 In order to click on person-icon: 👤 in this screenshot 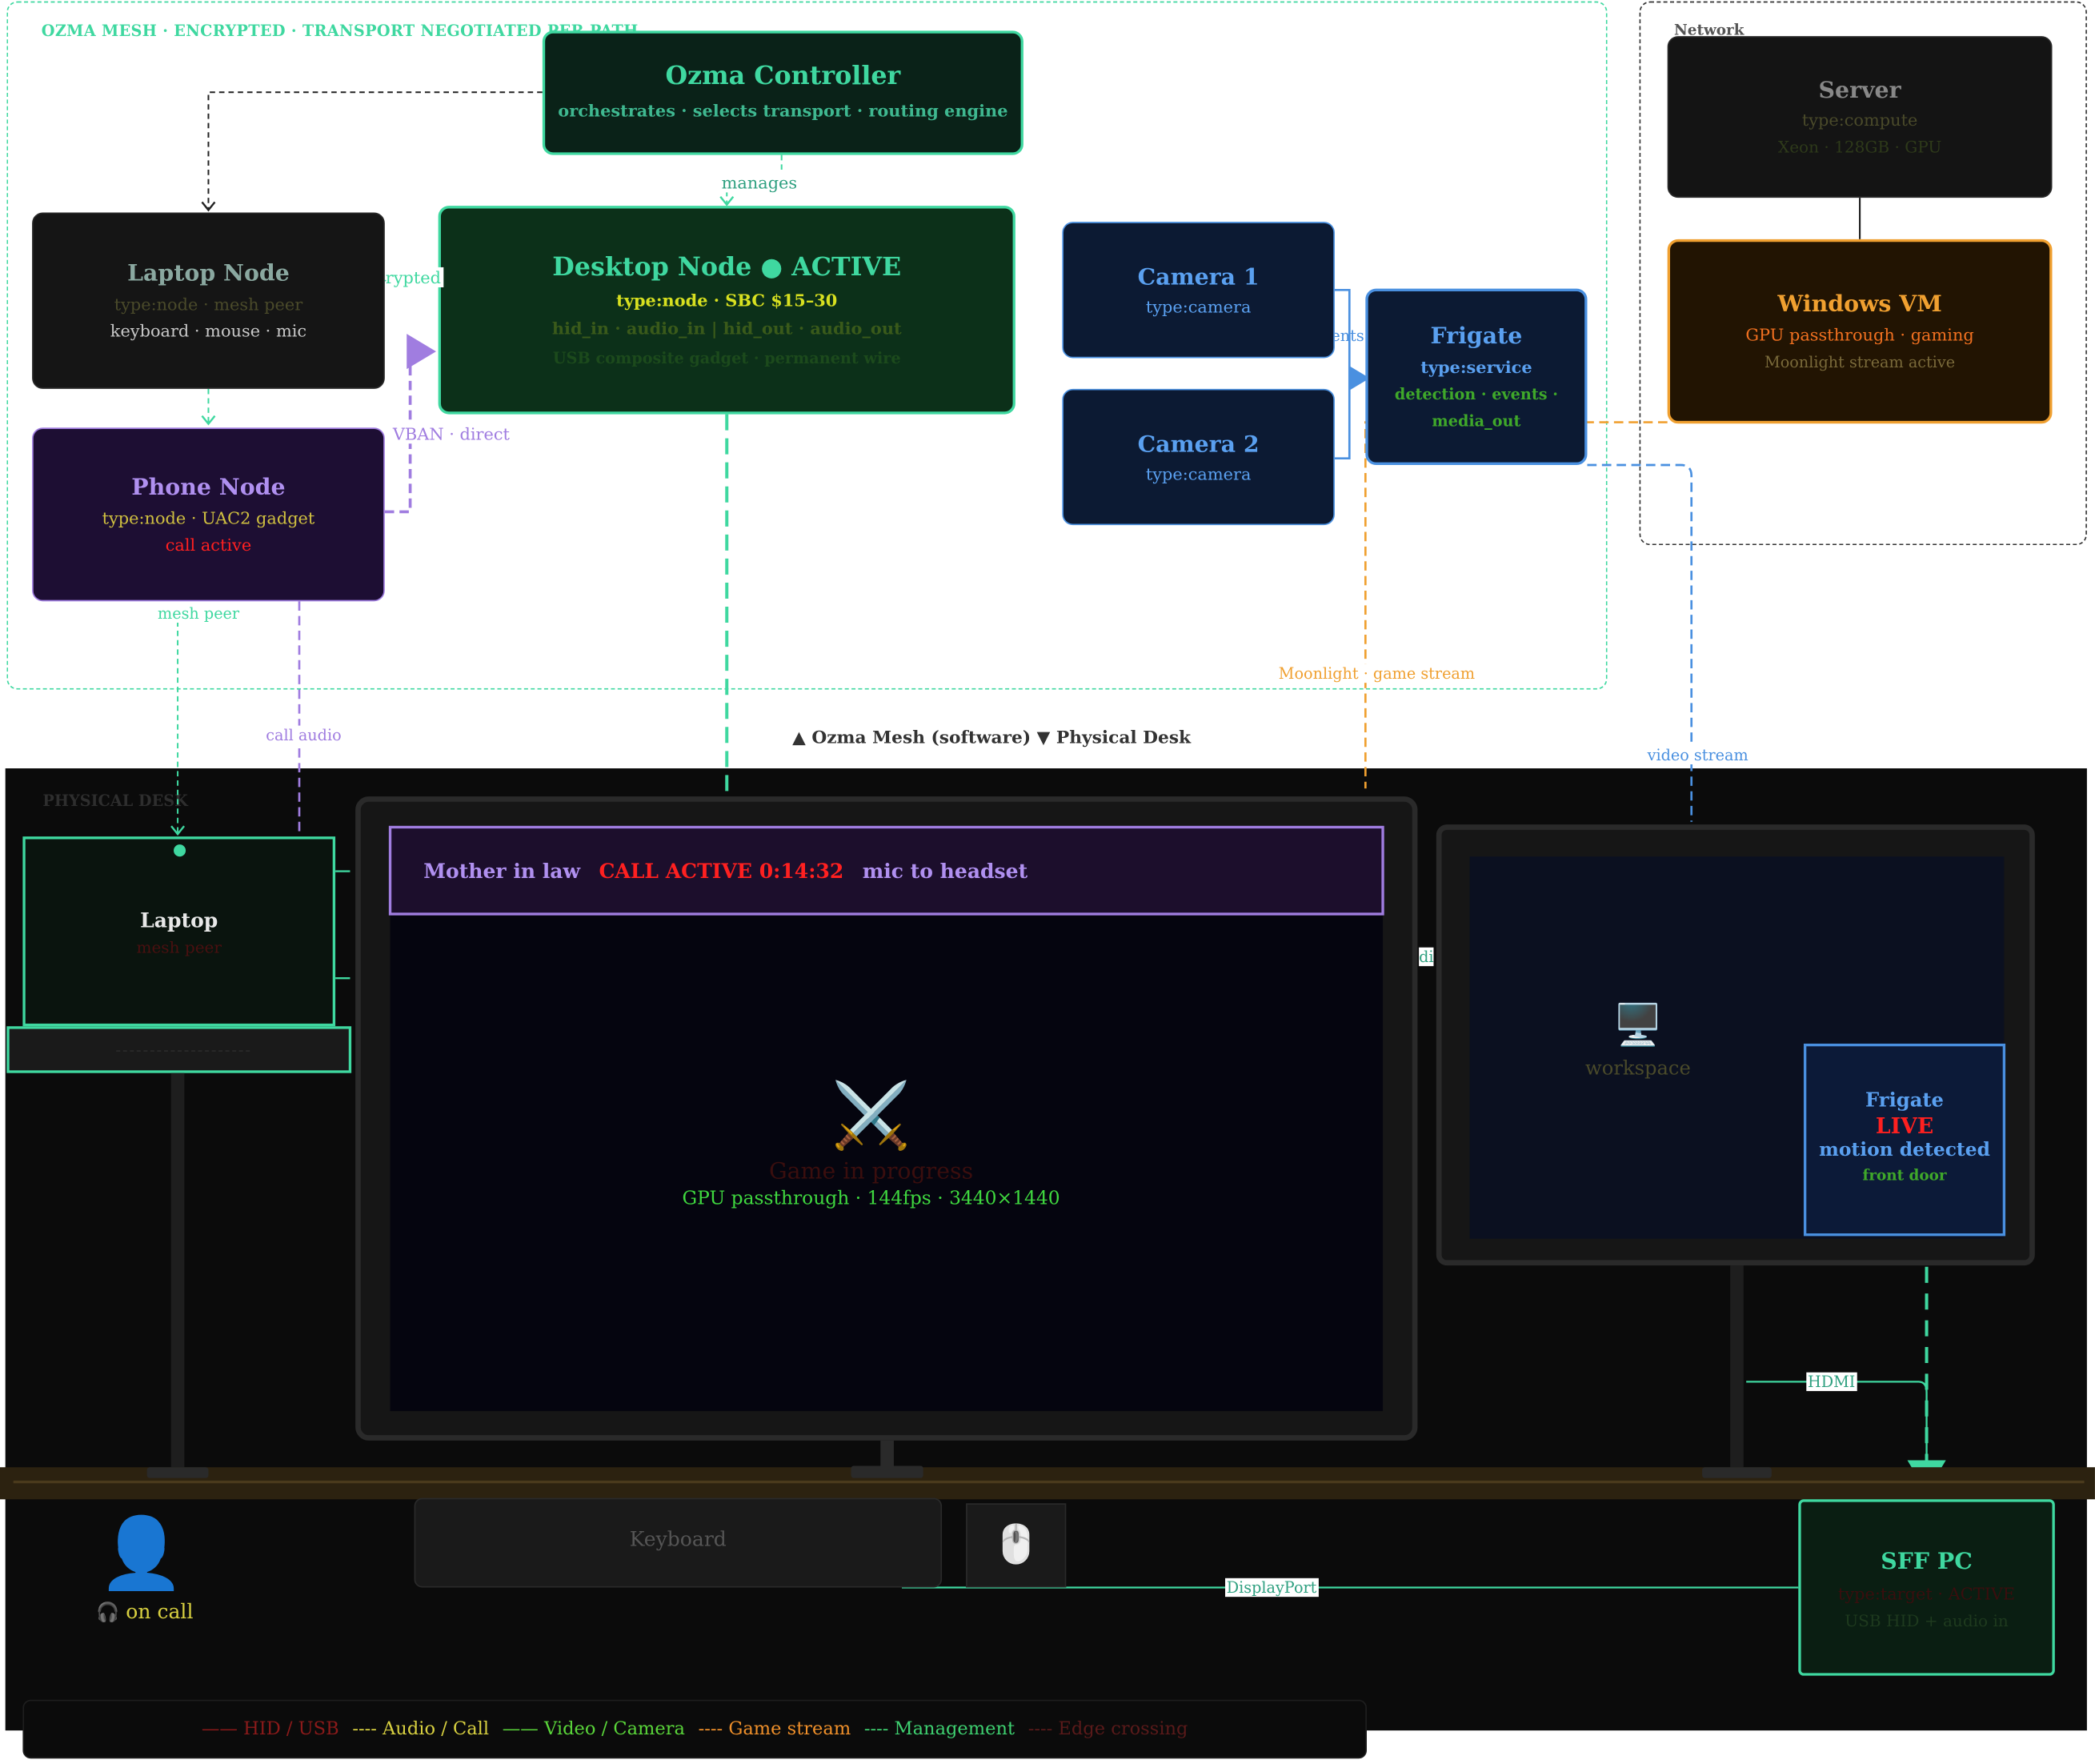, I will do `click(142, 1553)`.